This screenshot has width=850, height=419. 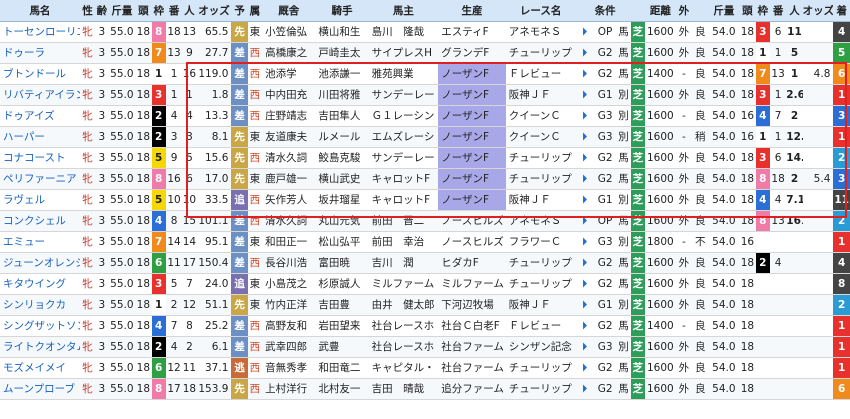 I want to click on jockey-cell: 吉田隼人, so click(x=342, y=116).